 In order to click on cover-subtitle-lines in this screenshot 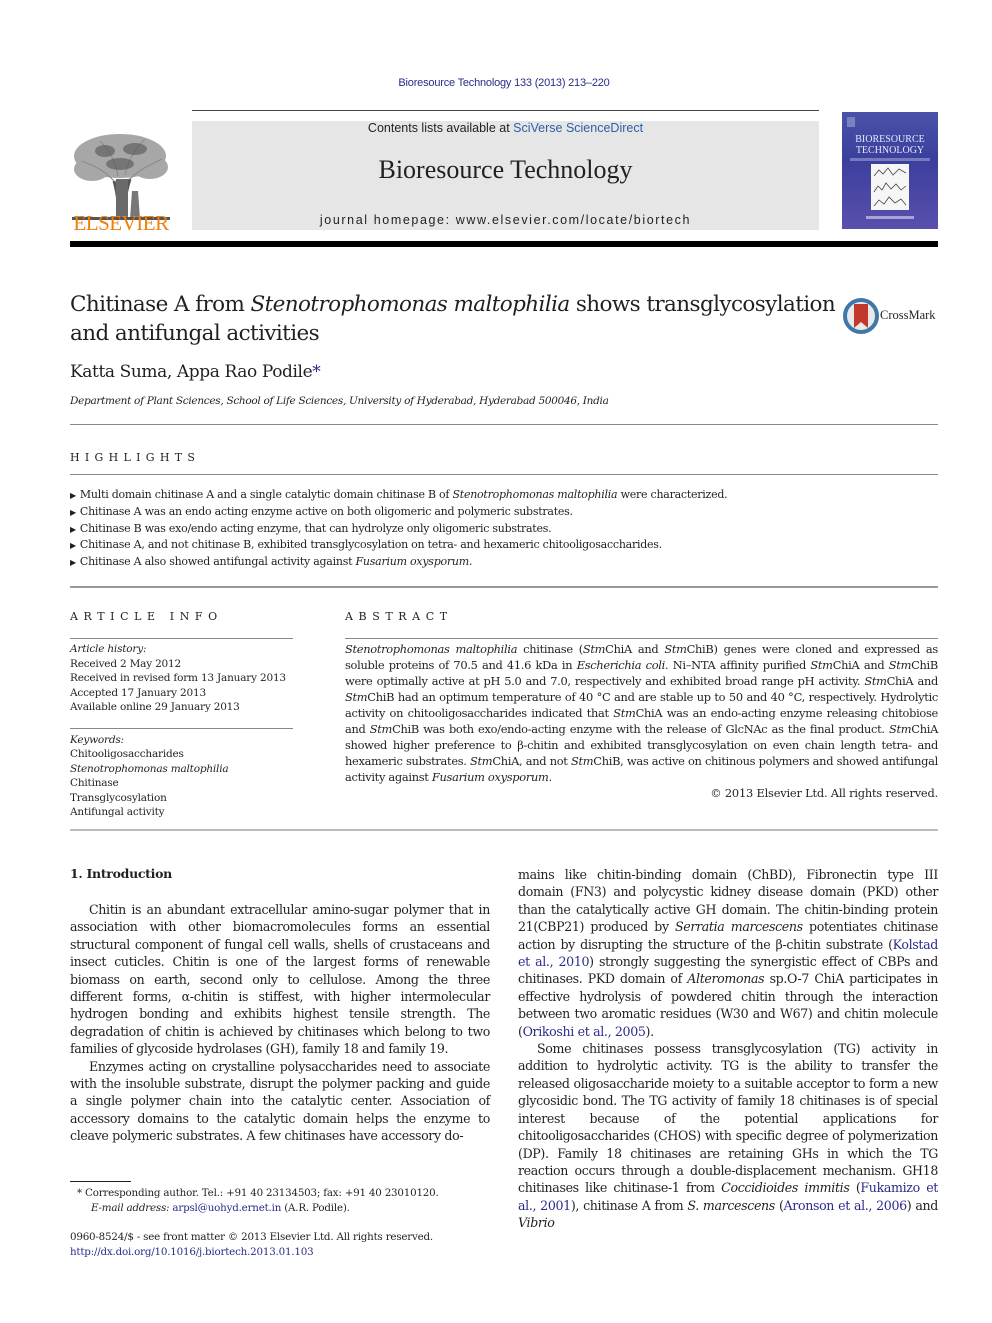, I will do `click(890, 159)`.